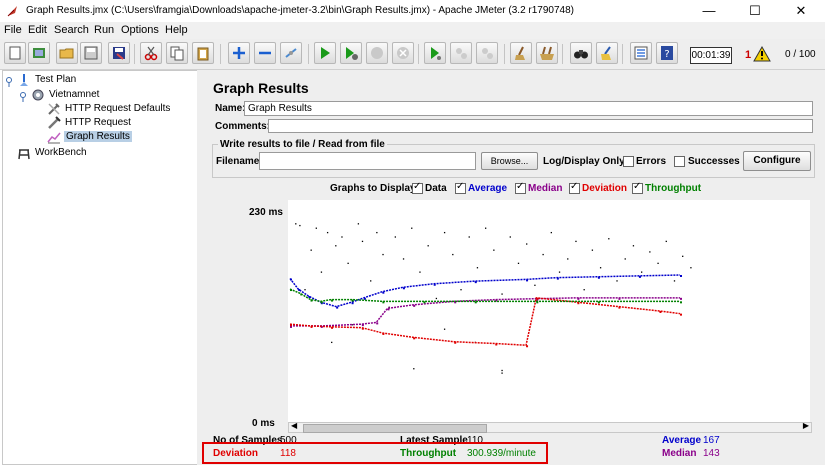 This screenshot has height=465, width=825. I want to click on throughput-option-label: Throughput, so click(673, 188).